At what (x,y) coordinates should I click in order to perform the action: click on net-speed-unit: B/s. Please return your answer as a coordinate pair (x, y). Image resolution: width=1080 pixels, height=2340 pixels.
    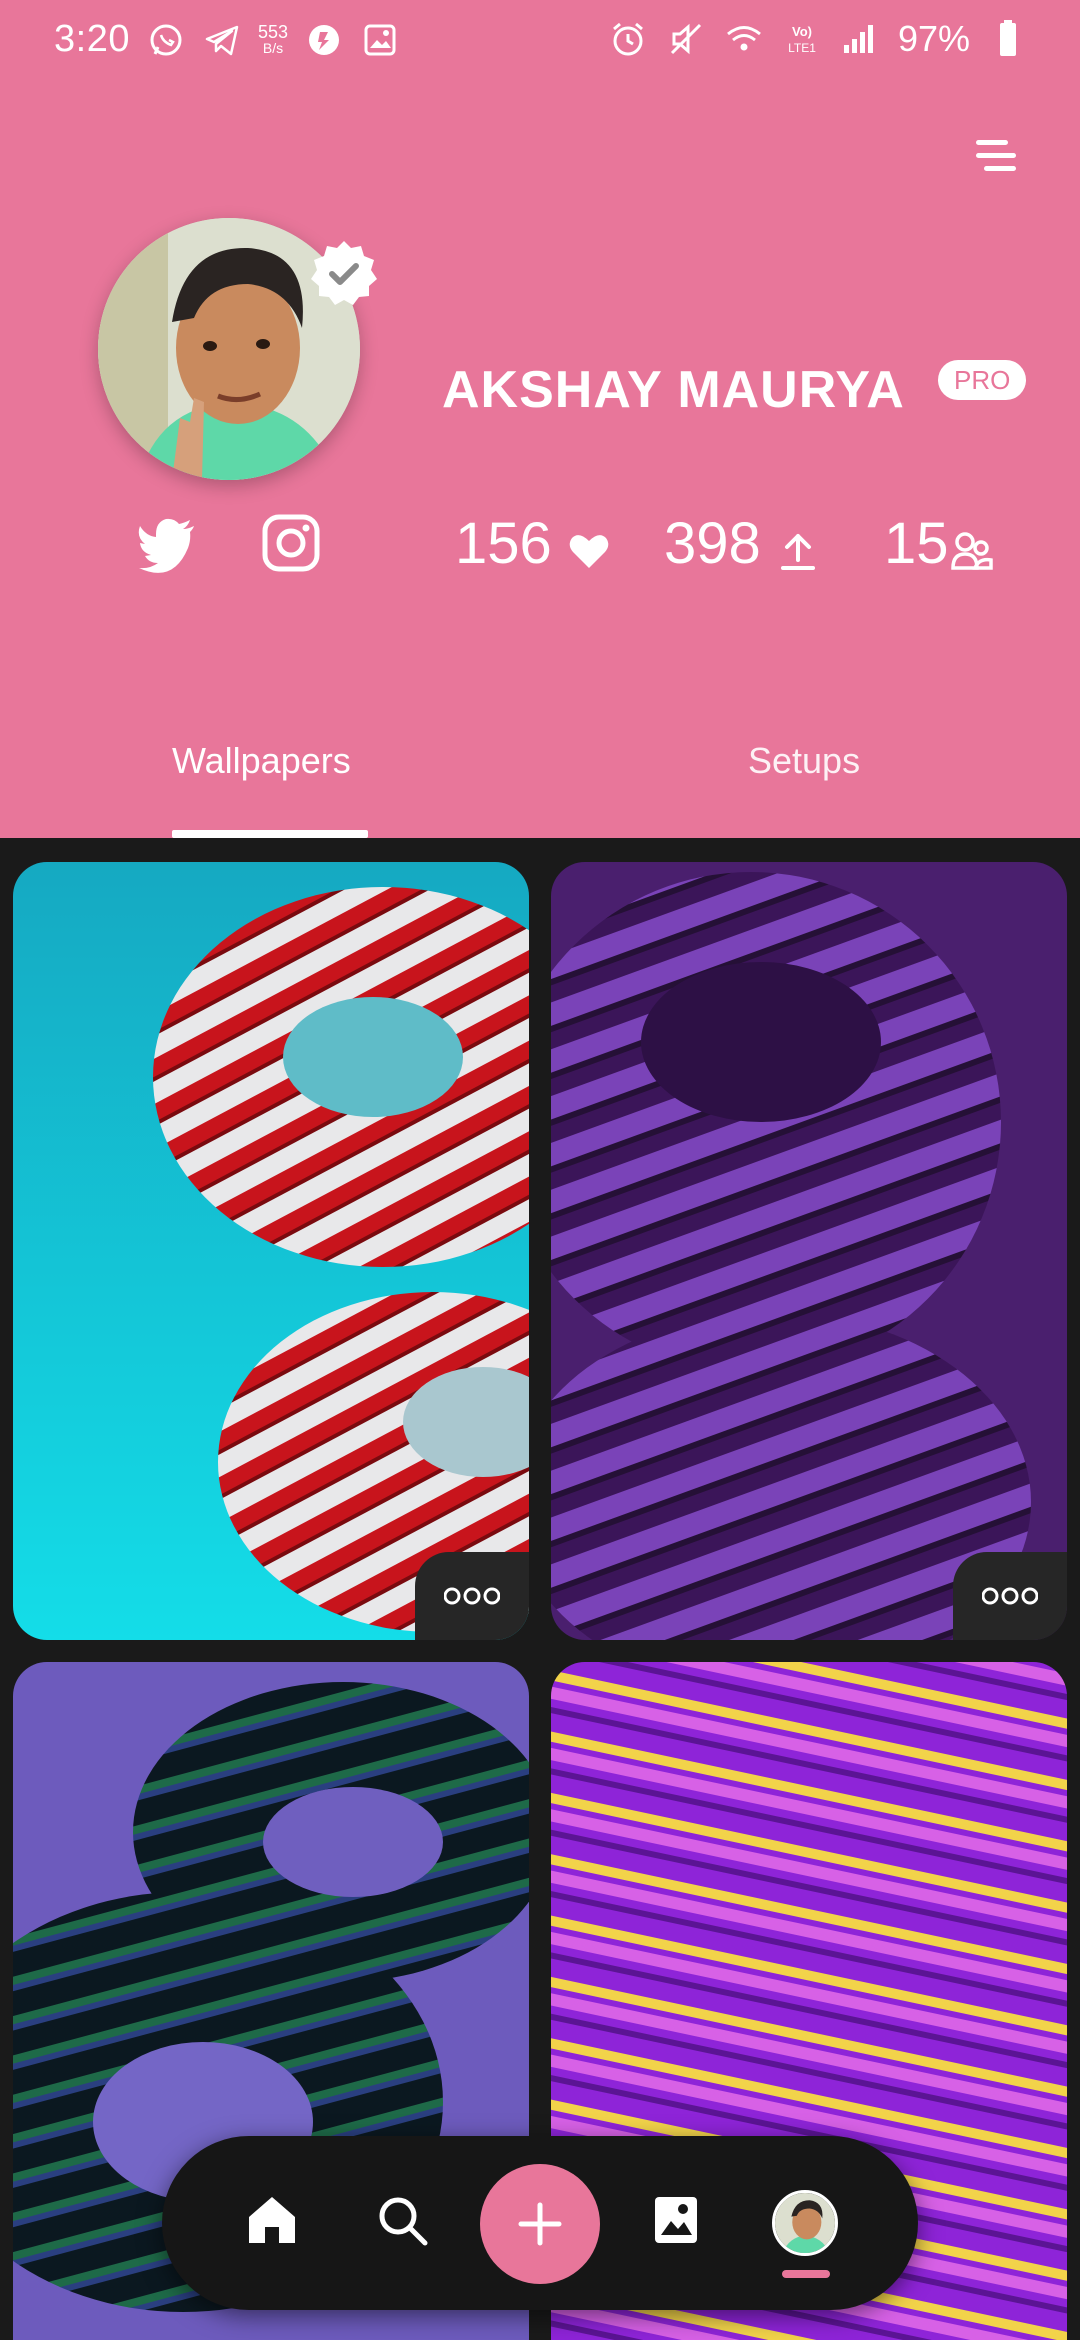
    Looking at the image, I should click on (273, 47).